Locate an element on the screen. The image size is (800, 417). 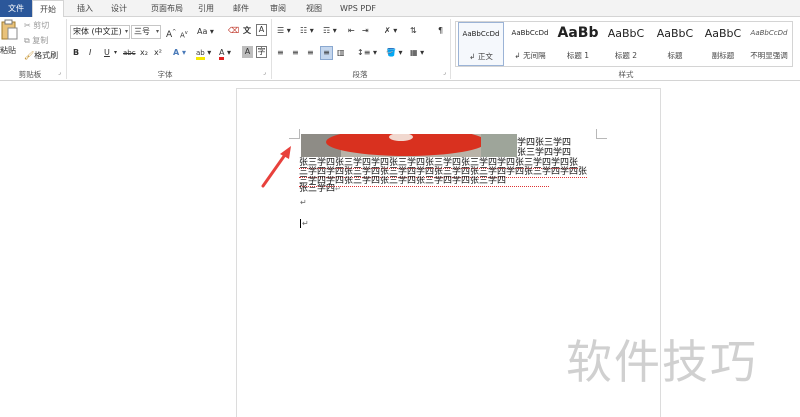
decrease-indent-button: ⇤ is located at coordinates (351, 31).